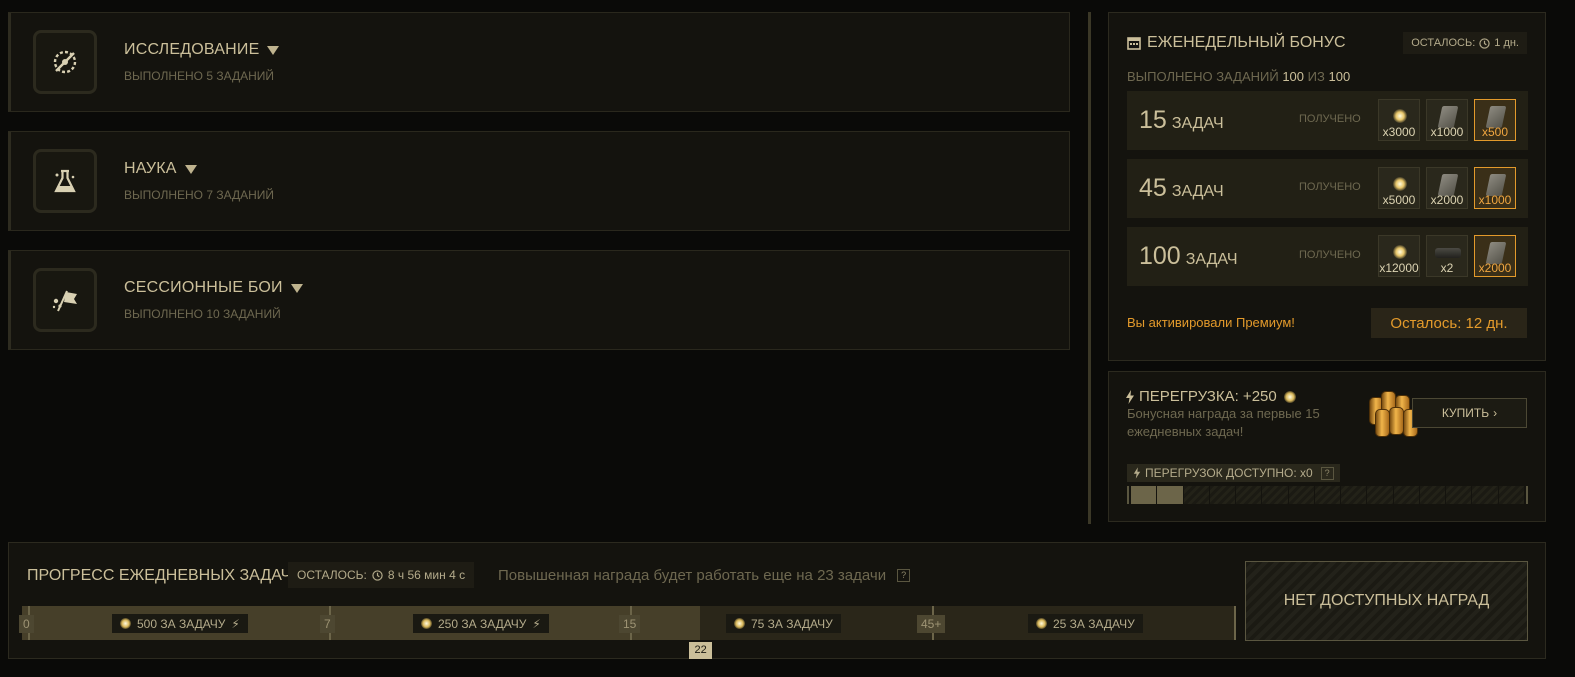  I want to click on scrollbar, so click(1089, 268).